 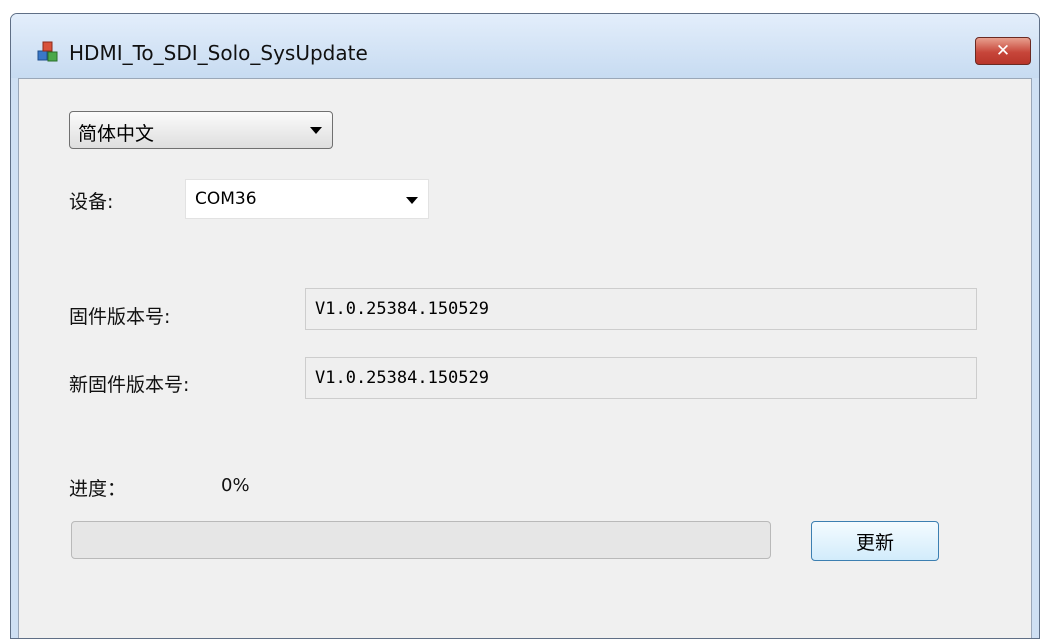 What do you see at coordinates (307, 199) in the screenshot?
I see `device-dropdown: COM36` at bounding box center [307, 199].